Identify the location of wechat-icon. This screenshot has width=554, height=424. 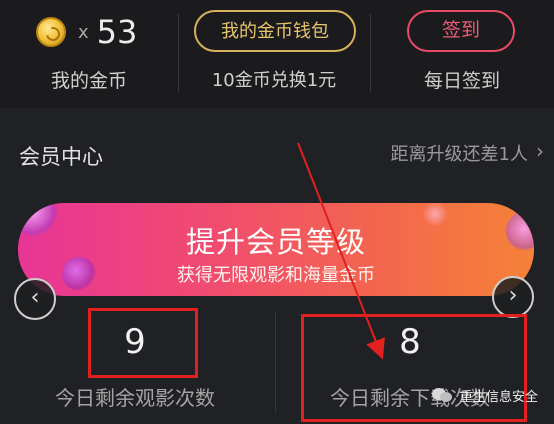
(443, 396).